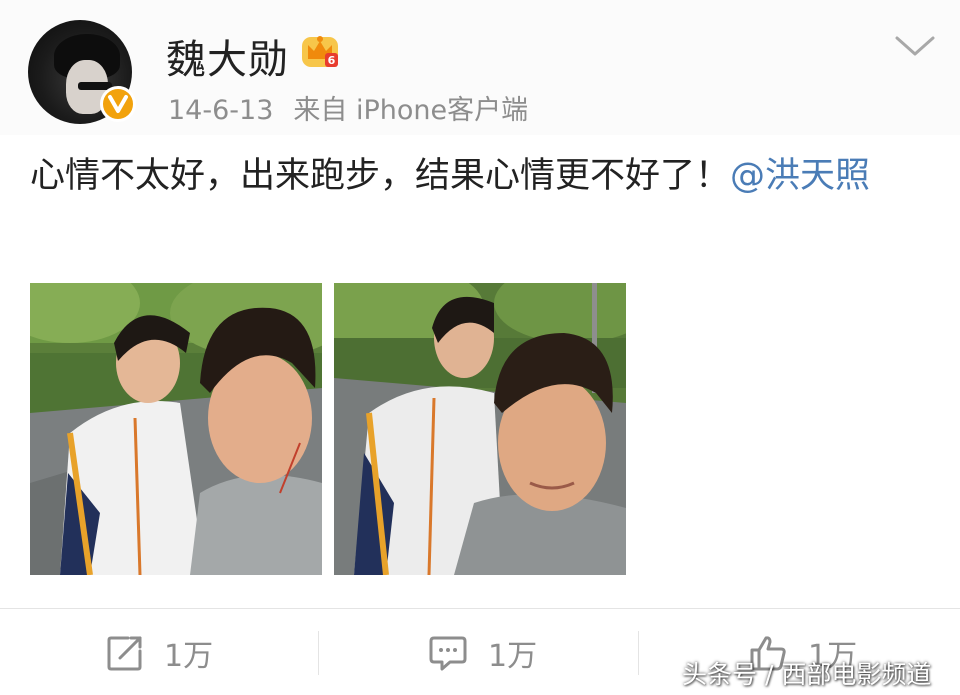 The image size is (960, 695). I want to click on username: 魏大勋, so click(227, 56).